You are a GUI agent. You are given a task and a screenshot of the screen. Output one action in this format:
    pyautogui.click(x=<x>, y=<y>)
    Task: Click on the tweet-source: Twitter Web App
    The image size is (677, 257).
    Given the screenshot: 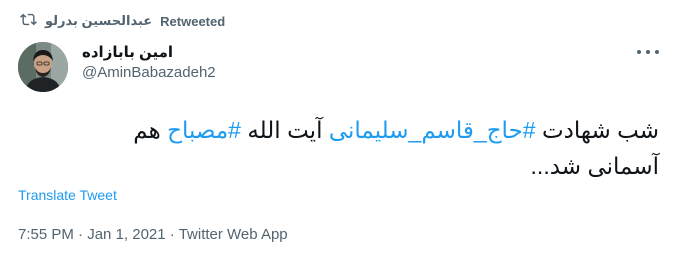 What is the action you would take?
    pyautogui.click(x=233, y=234)
    